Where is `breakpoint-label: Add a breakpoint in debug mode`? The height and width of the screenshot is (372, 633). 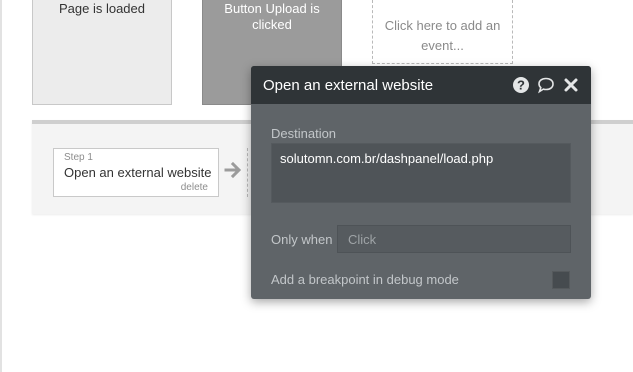
breakpoint-label: Add a breakpoint in debug mode is located at coordinates (365, 279).